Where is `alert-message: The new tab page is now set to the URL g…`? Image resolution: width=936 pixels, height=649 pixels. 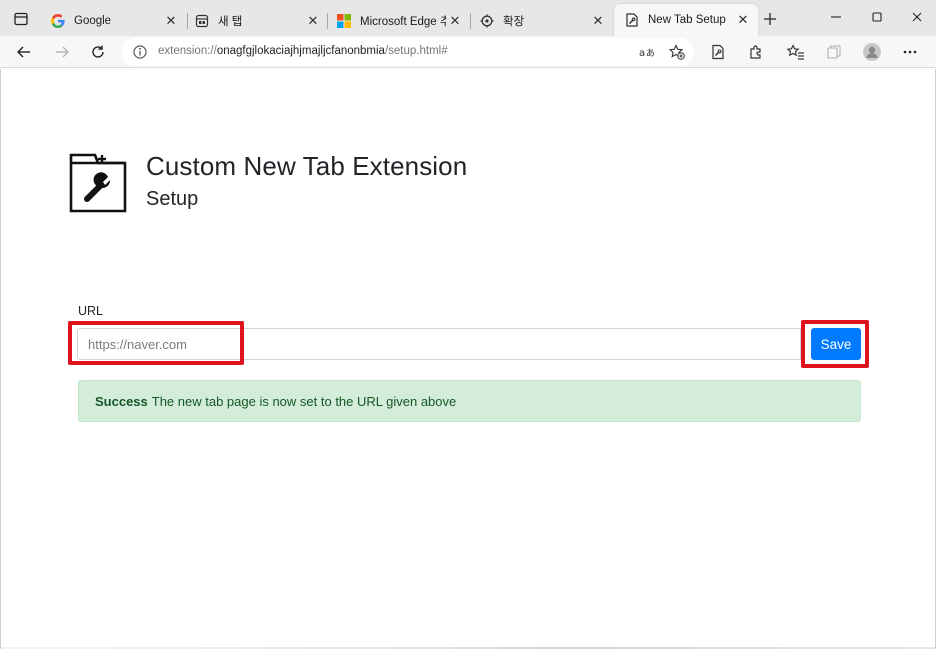
alert-message: The new tab page is now set to the URL g… is located at coordinates (304, 401).